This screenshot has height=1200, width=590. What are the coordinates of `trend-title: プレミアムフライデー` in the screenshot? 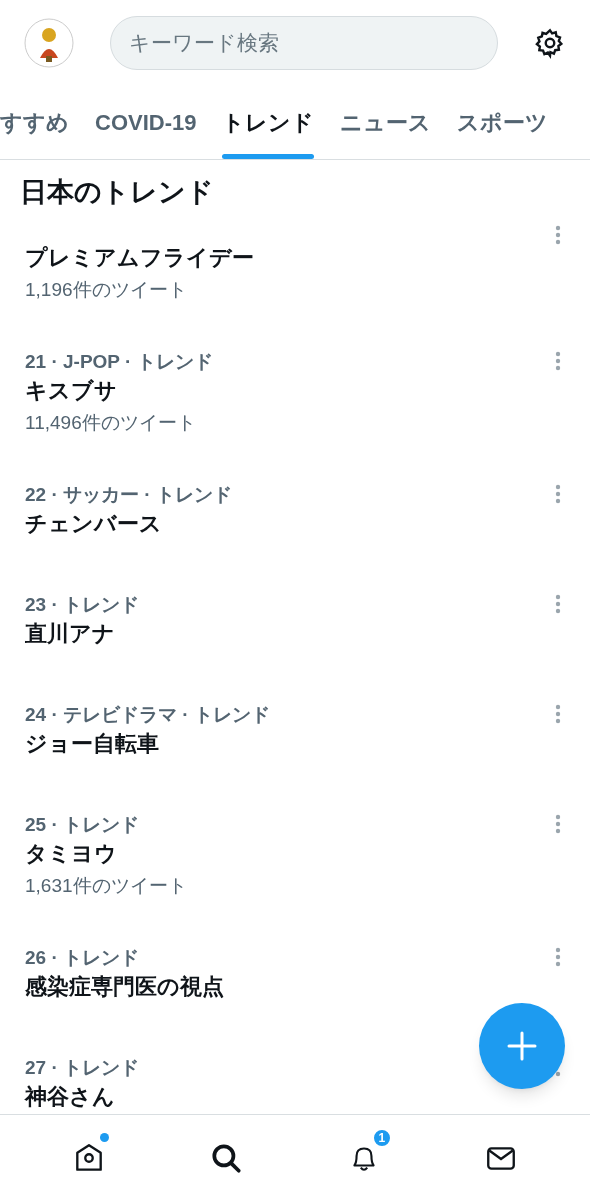 It's located at (139, 257).